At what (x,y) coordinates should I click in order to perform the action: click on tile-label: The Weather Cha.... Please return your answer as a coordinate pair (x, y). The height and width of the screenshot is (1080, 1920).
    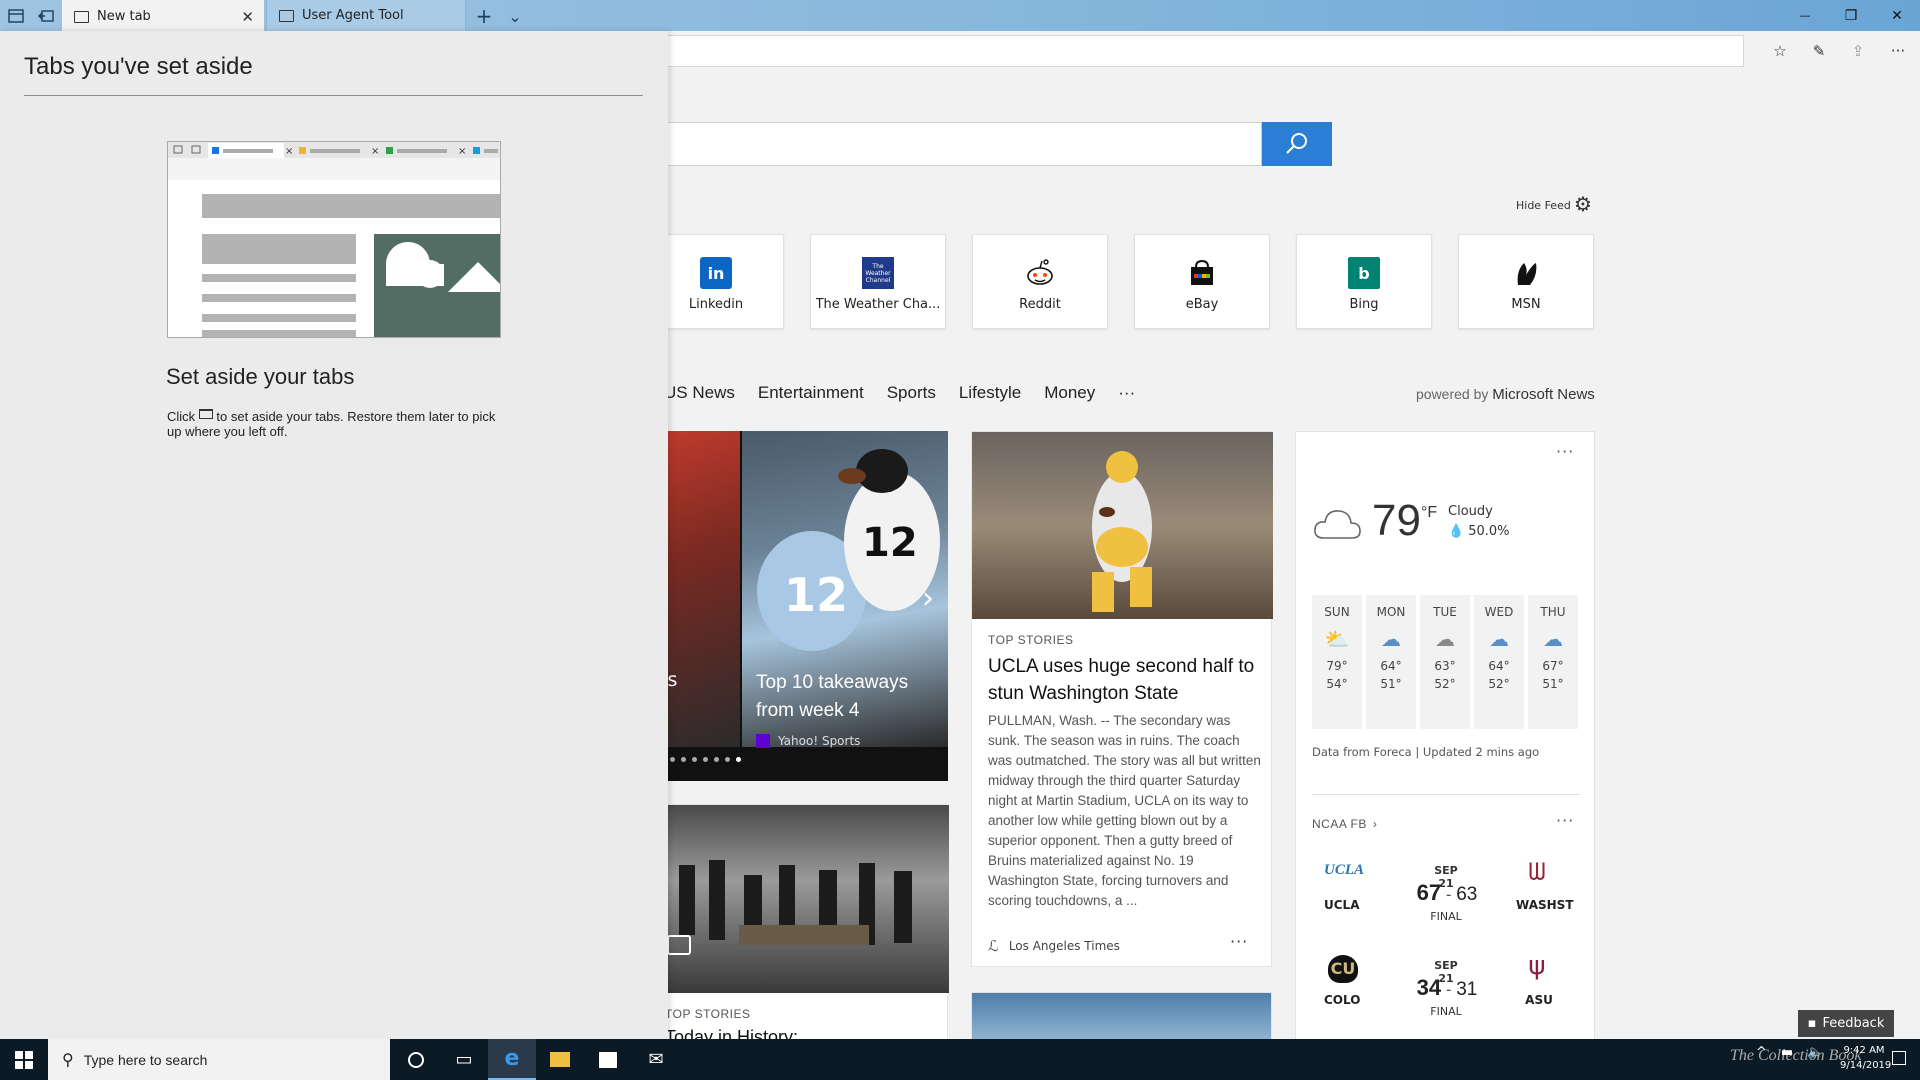
    Looking at the image, I should click on (878, 304).